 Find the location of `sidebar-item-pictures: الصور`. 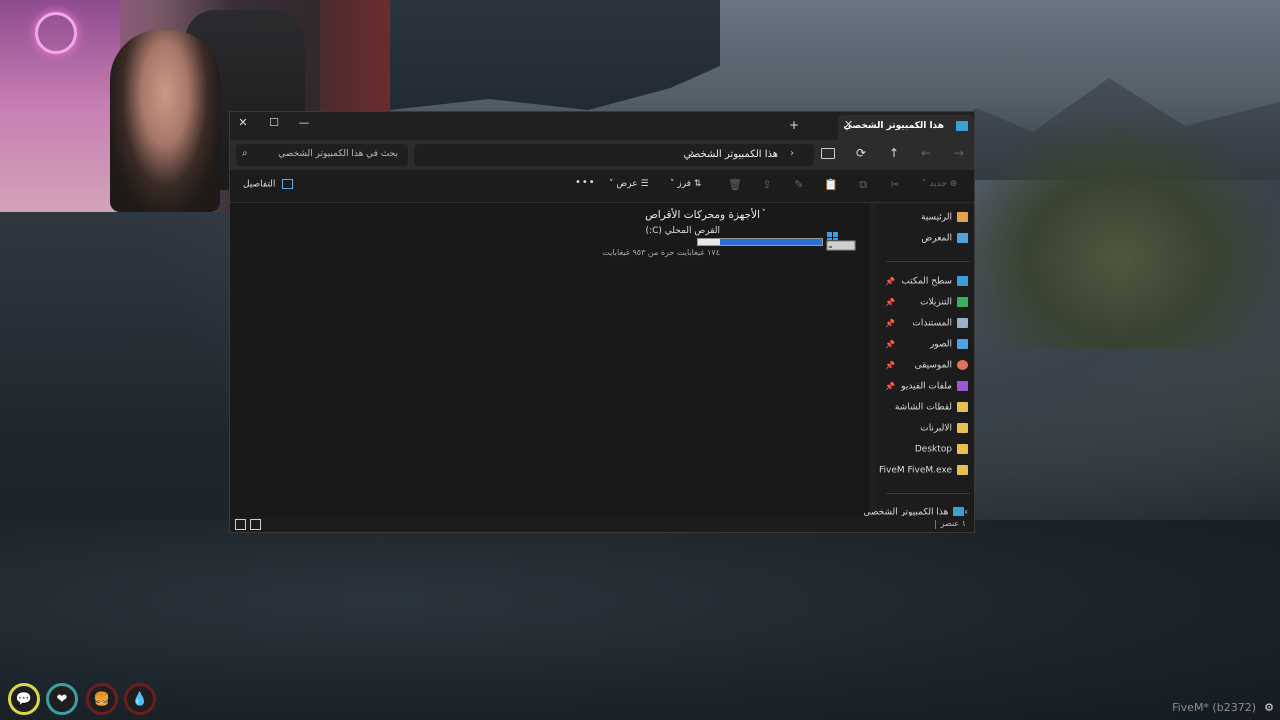

sidebar-item-pictures: الصور is located at coordinates (949, 346).